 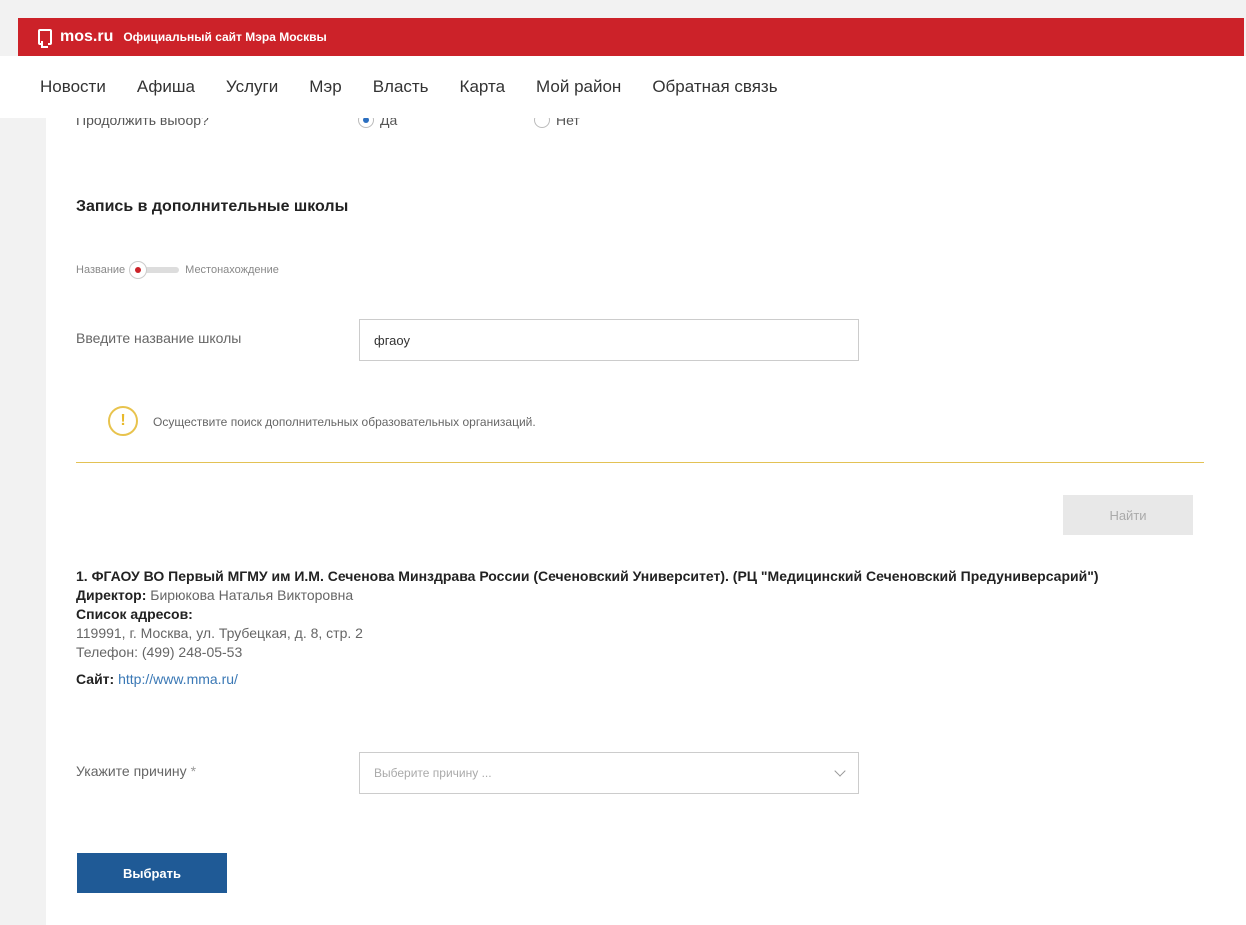 I want to click on nav-item-mayor: Мэр, so click(x=325, y=87).